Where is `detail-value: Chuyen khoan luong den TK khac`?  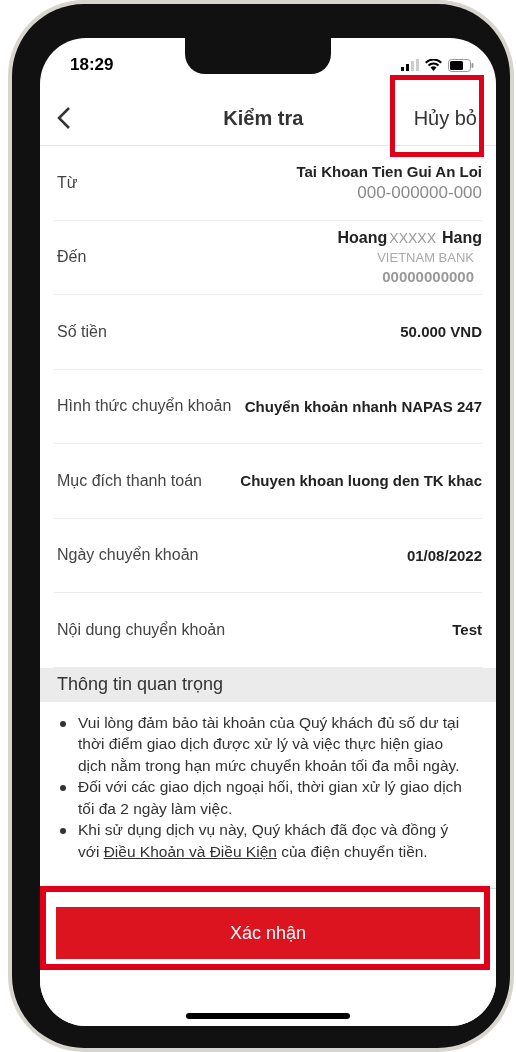 detail-value: Chuyen khoan luong den TK khac is located at coordinates (361, 481).